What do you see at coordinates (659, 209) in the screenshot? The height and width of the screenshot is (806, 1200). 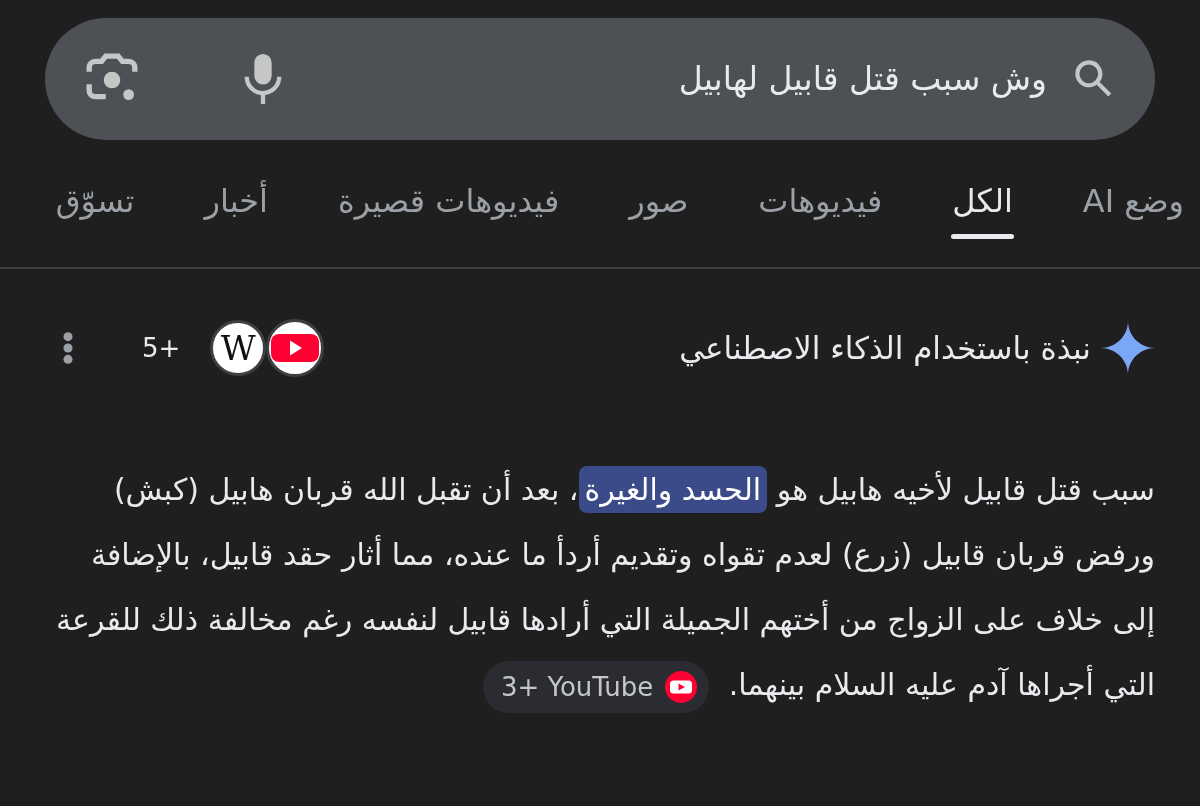 I see `tab: صور` at bounding box center [659, 209].